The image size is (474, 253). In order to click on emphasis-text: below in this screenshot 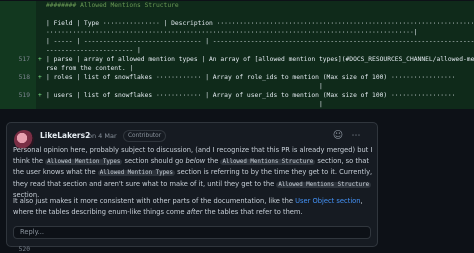, I will do `click(195, 160)`.